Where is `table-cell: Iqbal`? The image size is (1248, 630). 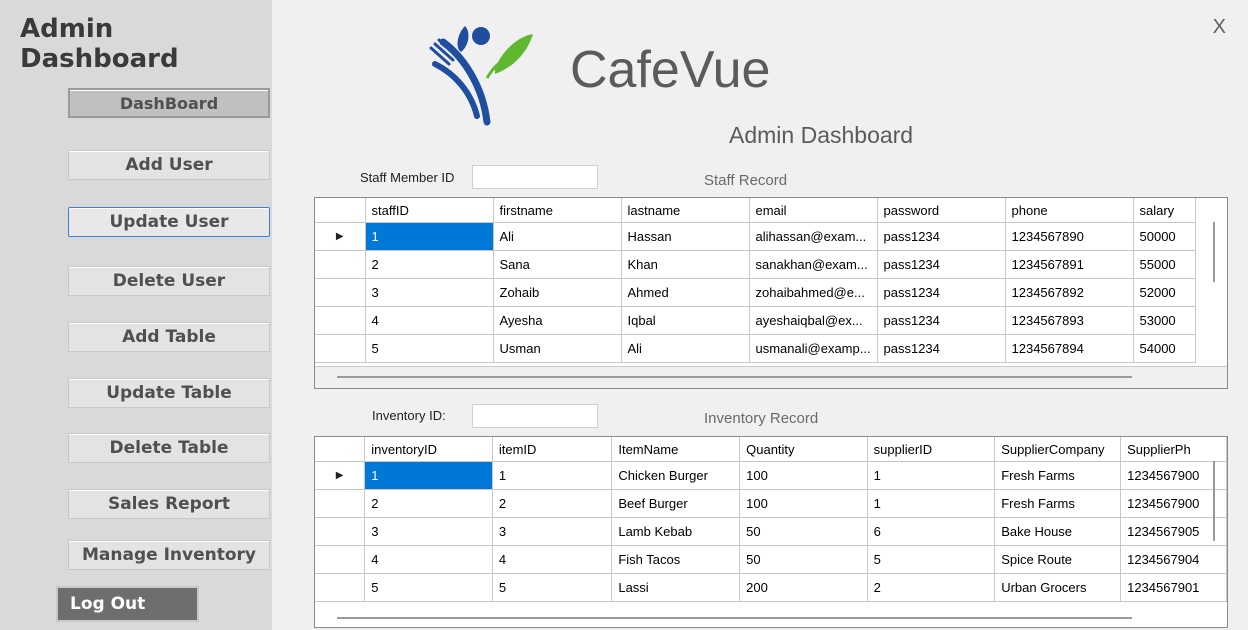
table-cell: Iqbal is located at coordinates (685, 320).